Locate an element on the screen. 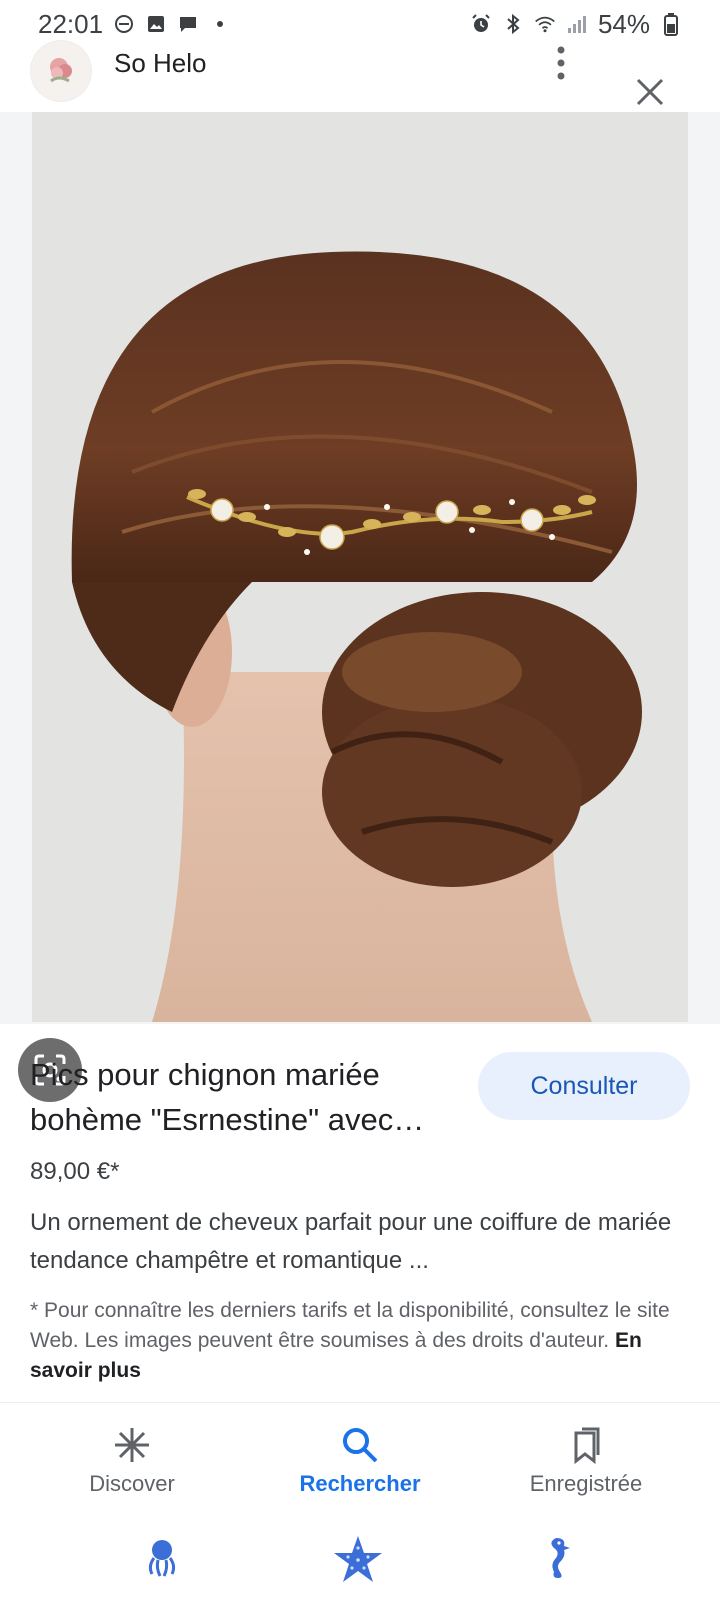  nav-search: Rechercher is located at coordinates (360, 1458).